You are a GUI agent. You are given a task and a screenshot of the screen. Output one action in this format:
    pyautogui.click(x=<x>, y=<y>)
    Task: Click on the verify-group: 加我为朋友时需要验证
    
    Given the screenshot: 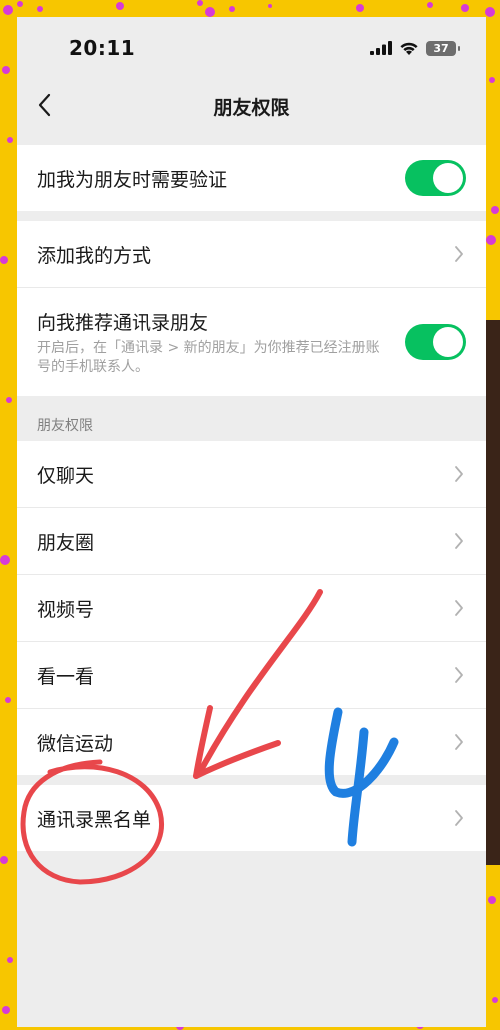 What is the action you would take?
    pyautogui.click(x=251, y=178)
    